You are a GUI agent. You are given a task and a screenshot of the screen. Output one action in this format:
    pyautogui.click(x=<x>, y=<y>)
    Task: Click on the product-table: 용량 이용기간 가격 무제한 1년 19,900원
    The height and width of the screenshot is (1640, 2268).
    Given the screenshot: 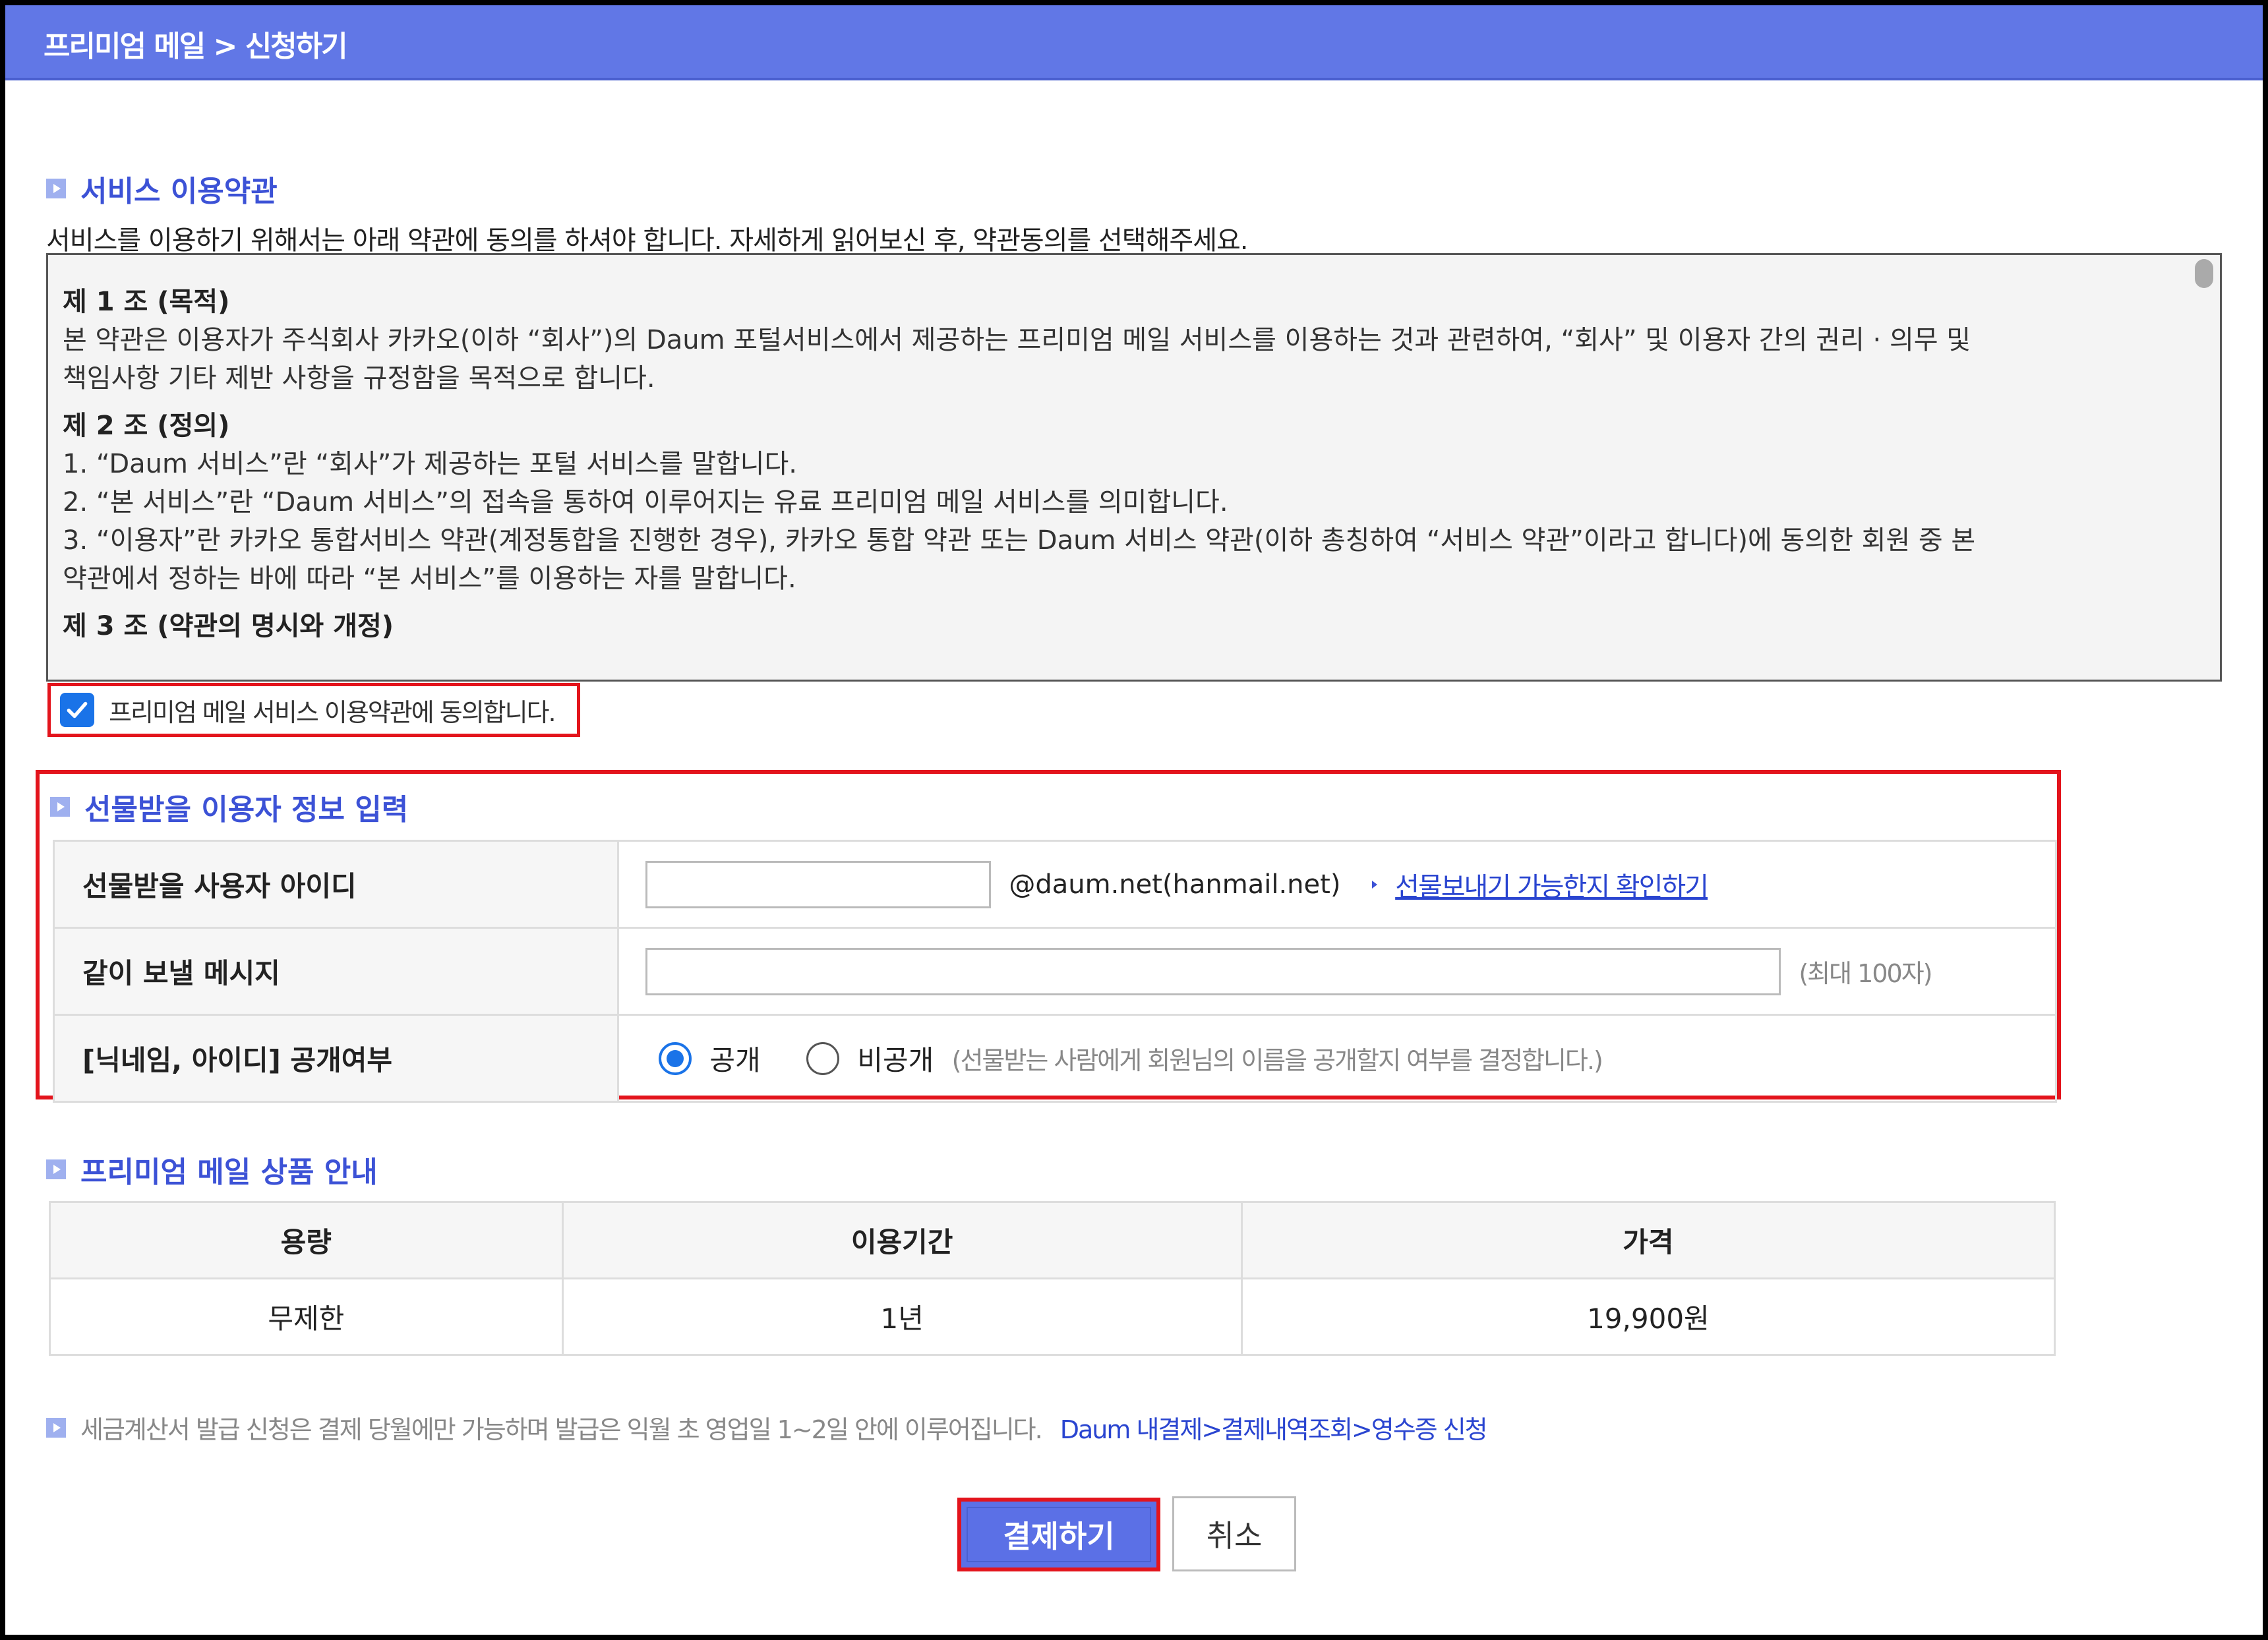 What is the action you would take?
    pyautogui.click(x=1052, y=1278)
    